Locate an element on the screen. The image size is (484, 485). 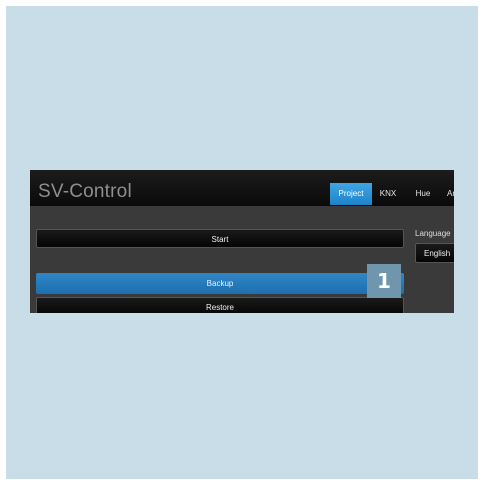
start-button: Start is located at coordinates (220, 238).